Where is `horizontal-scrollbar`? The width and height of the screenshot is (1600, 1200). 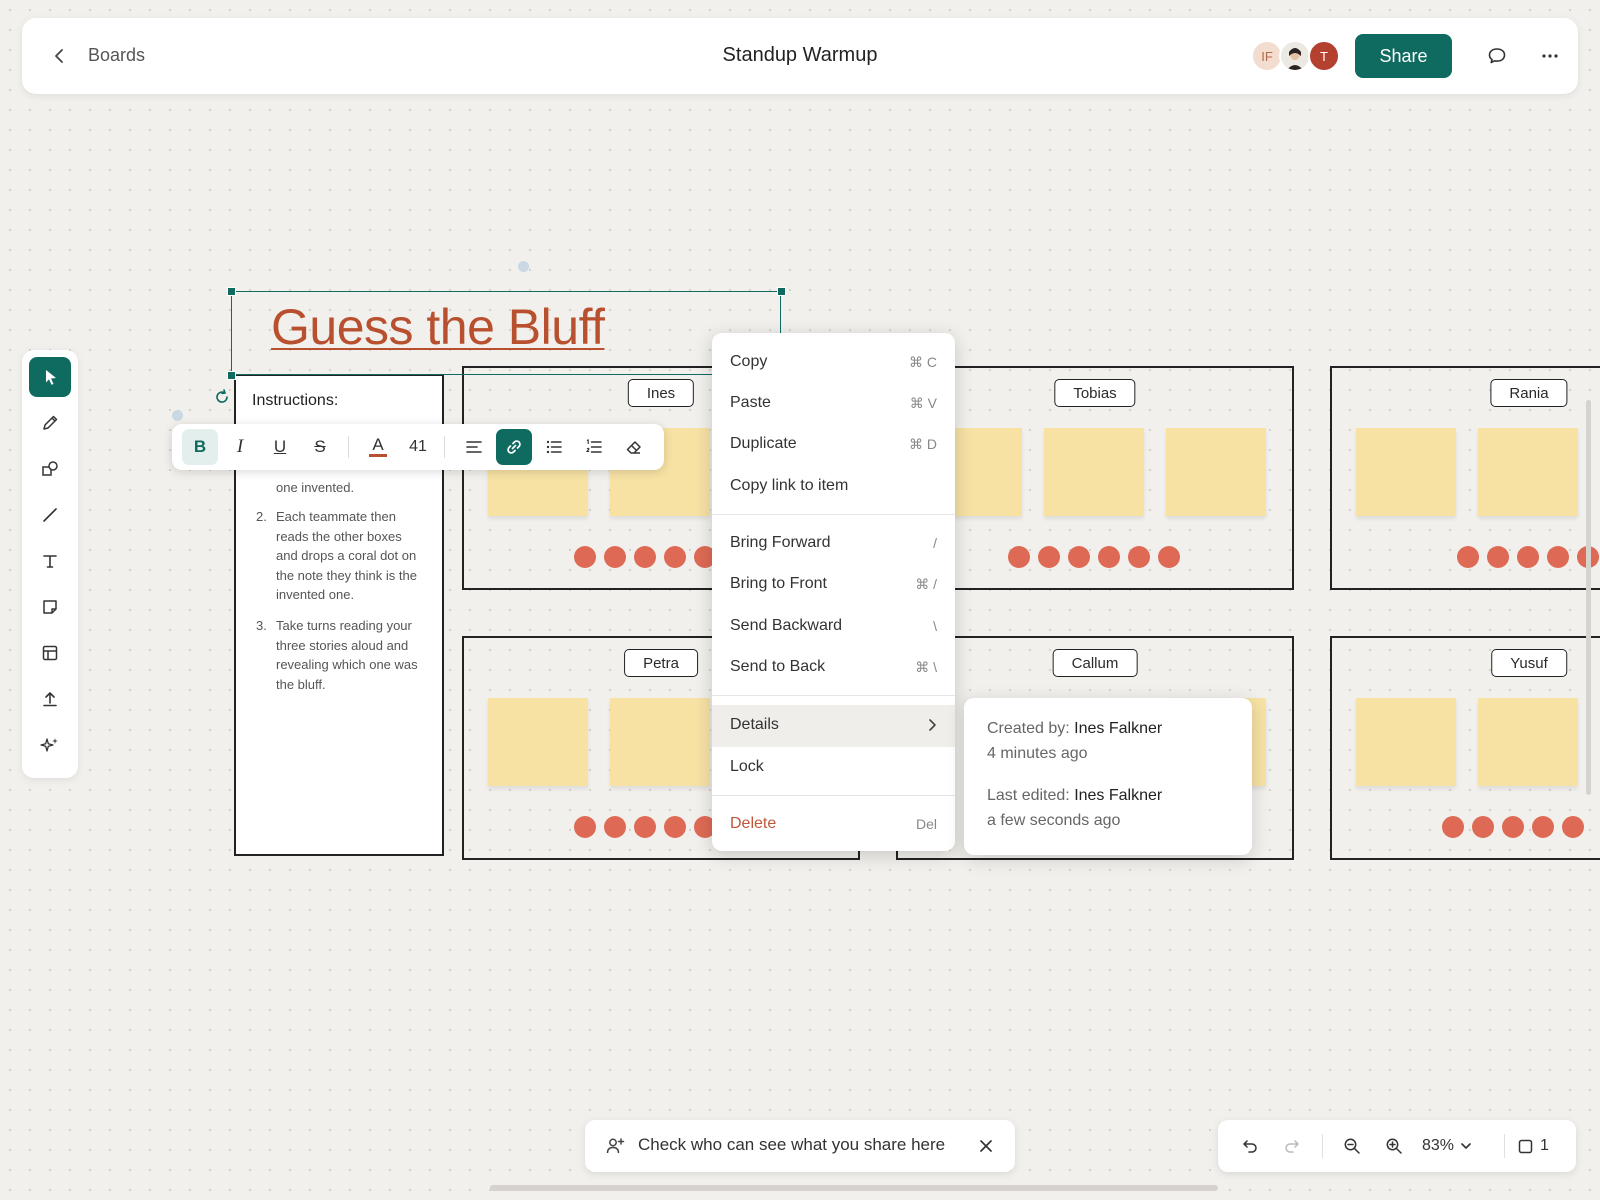 horizontal-scrollbar is located at coordinates (854, 1188).